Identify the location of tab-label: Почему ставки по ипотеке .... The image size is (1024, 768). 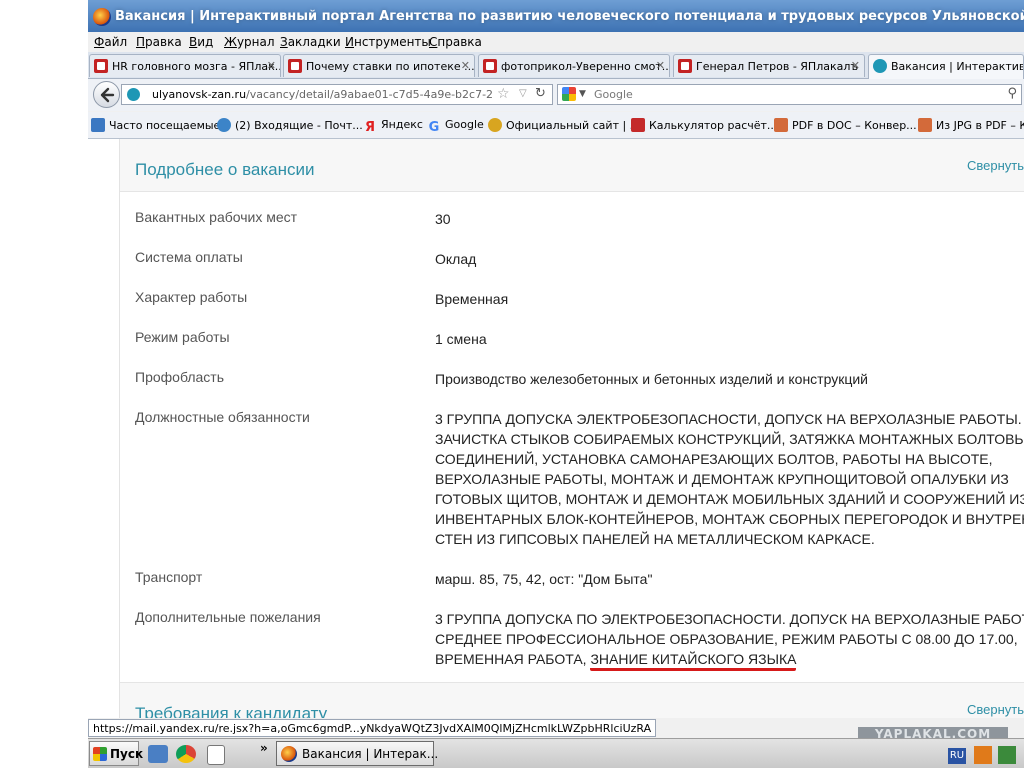
(390, 66).